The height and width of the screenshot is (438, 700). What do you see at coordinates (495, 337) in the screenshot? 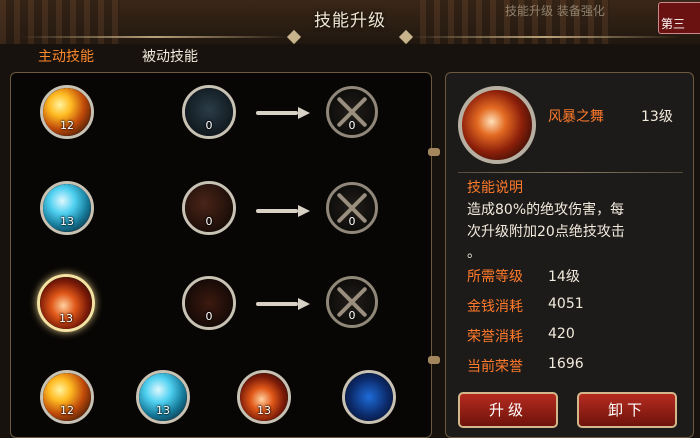
I see `honor-cost-label: 荣誉消耗` at bounding box center [495, 337].